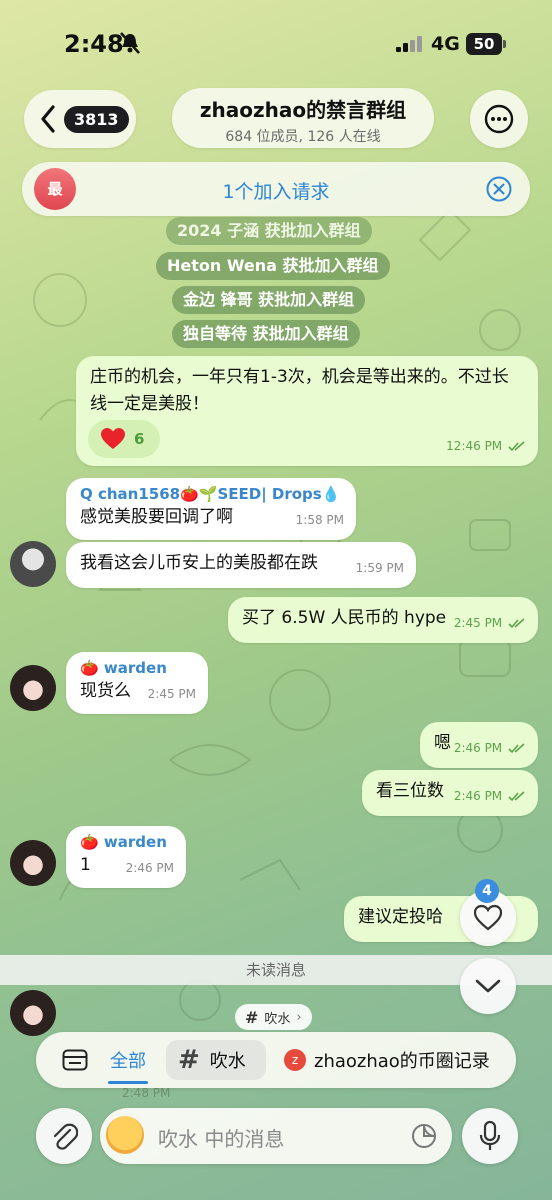  I want to click on heart-icon, so click(113, 438).